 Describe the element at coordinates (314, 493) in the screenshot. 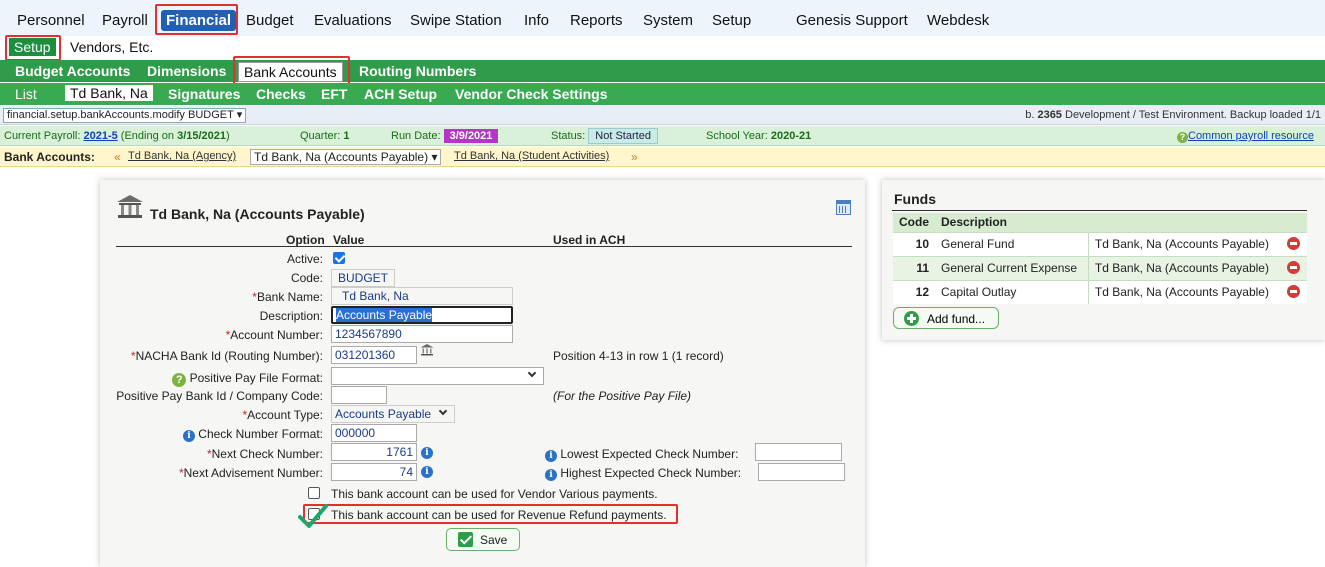

I see `vendor-various-checkbox` at that location.